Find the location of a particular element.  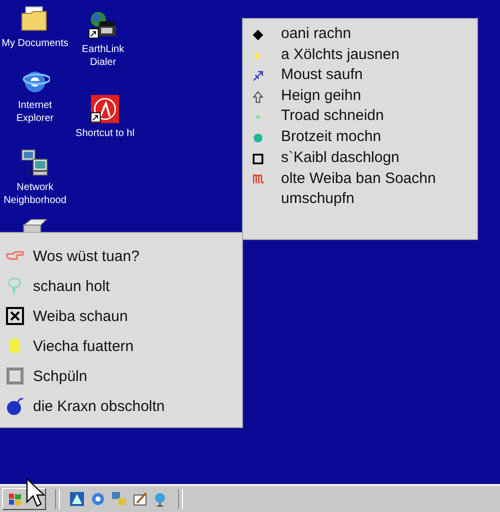

icon-label: Internet Explorer is located at coordinates (35, 112).